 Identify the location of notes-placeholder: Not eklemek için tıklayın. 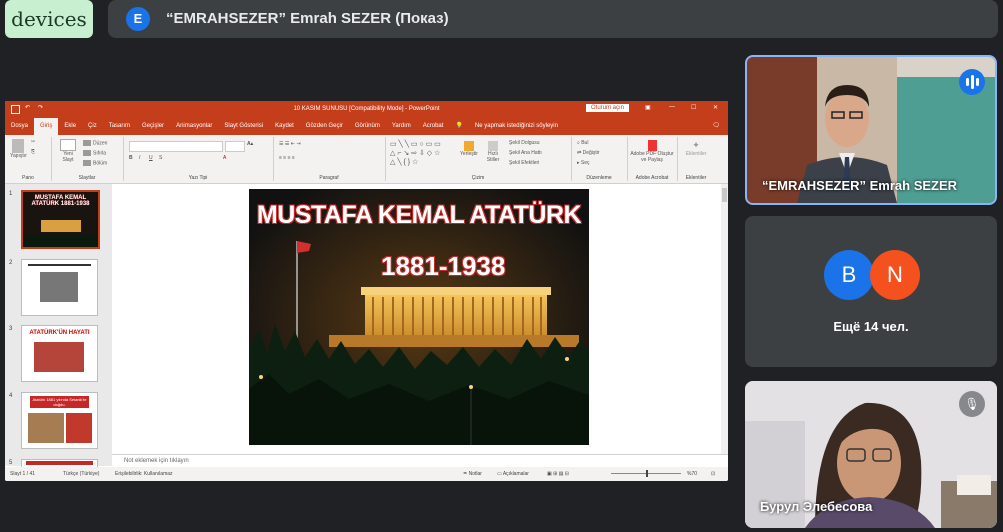
(156, 461).